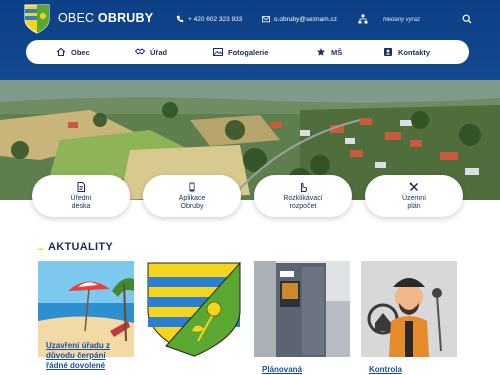  I want to click on sun-decor-icon, so click(41, 249).